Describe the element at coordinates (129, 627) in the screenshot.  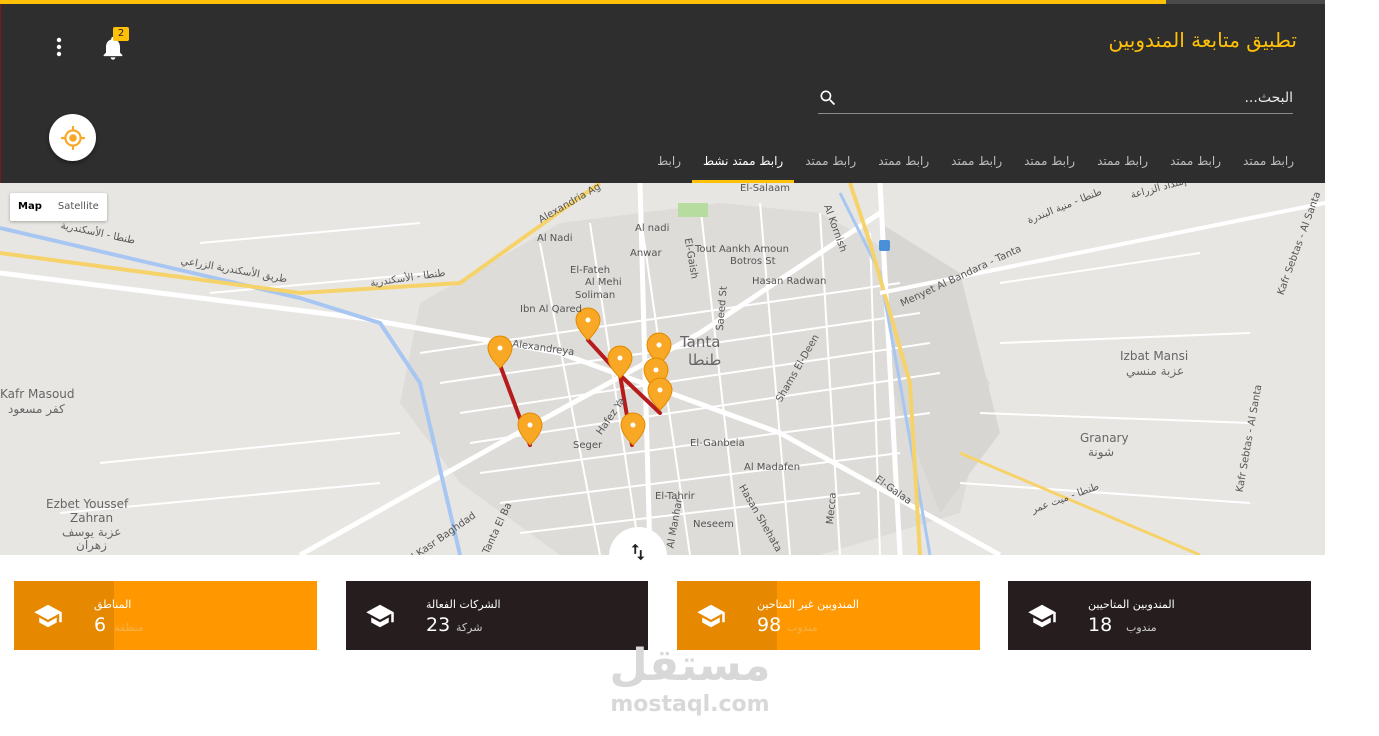
I see `stat-unit: منطقة` at that location.